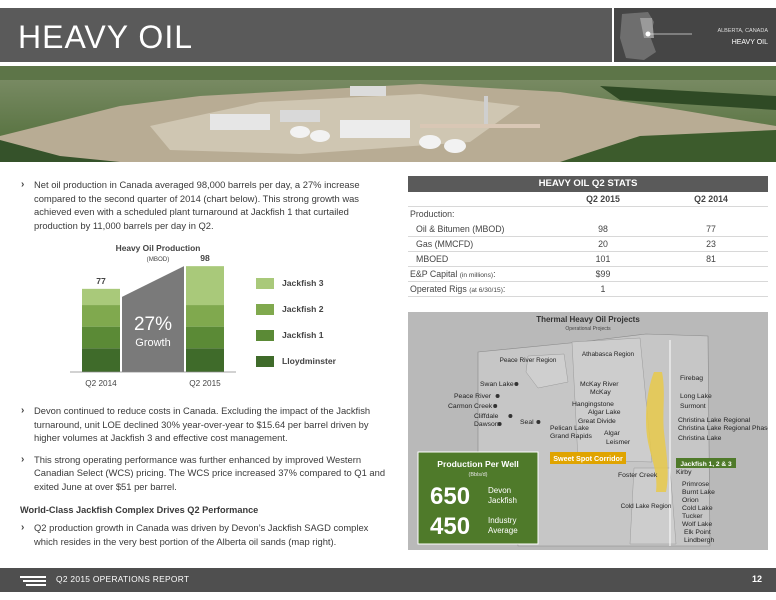 The width and height of the screenshot is (776, 600). What do you see at coordinates (588, 214) in the screenshot?
I see `stats-production-row: Production:` at bounding box center [588, 214].